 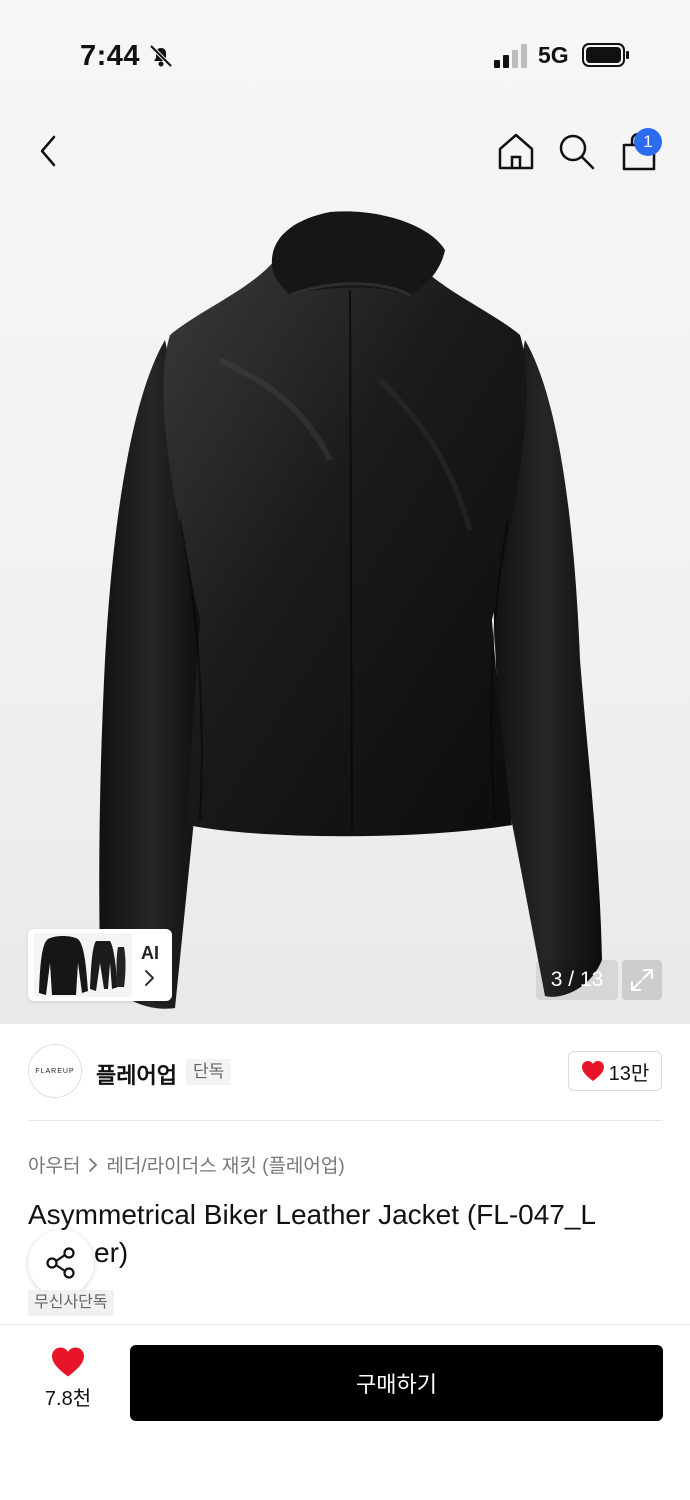 I want to click on battery-icon, so click(x=605, y=55).